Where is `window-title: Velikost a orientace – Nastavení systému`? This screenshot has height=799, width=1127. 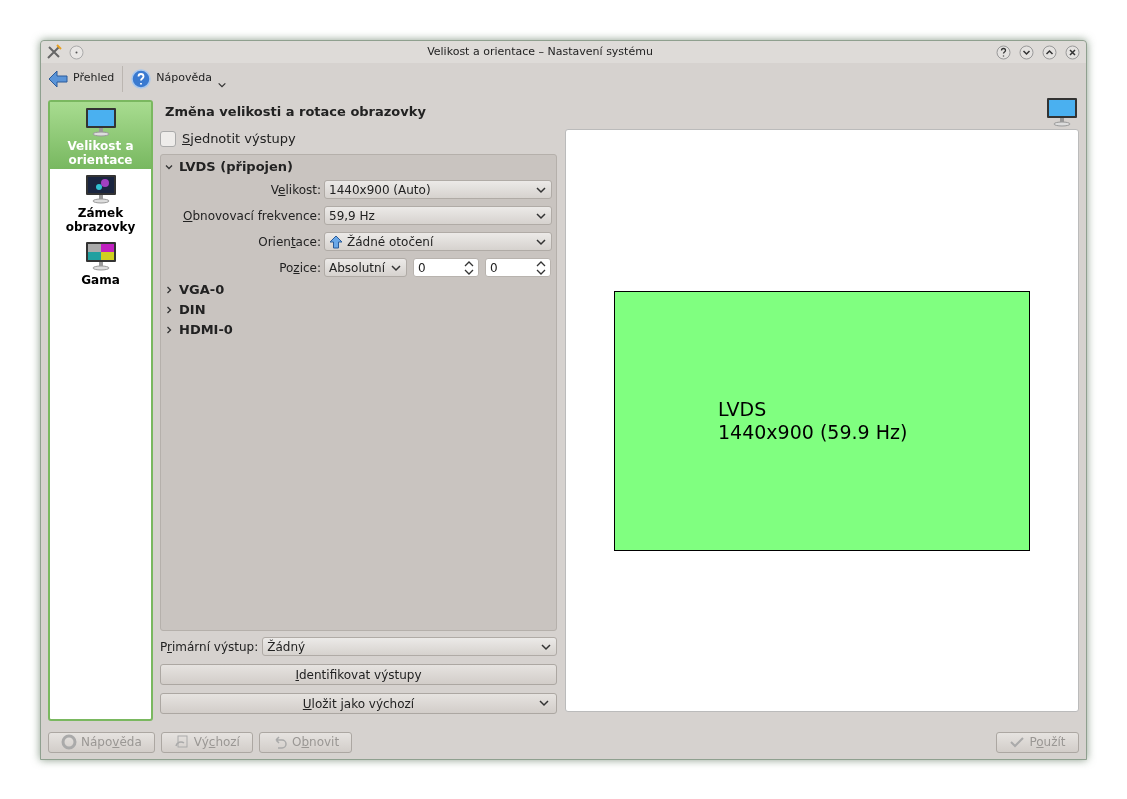
window-title: Velikost a orientace – Nastavení systému is located at coordinates (540, 51).